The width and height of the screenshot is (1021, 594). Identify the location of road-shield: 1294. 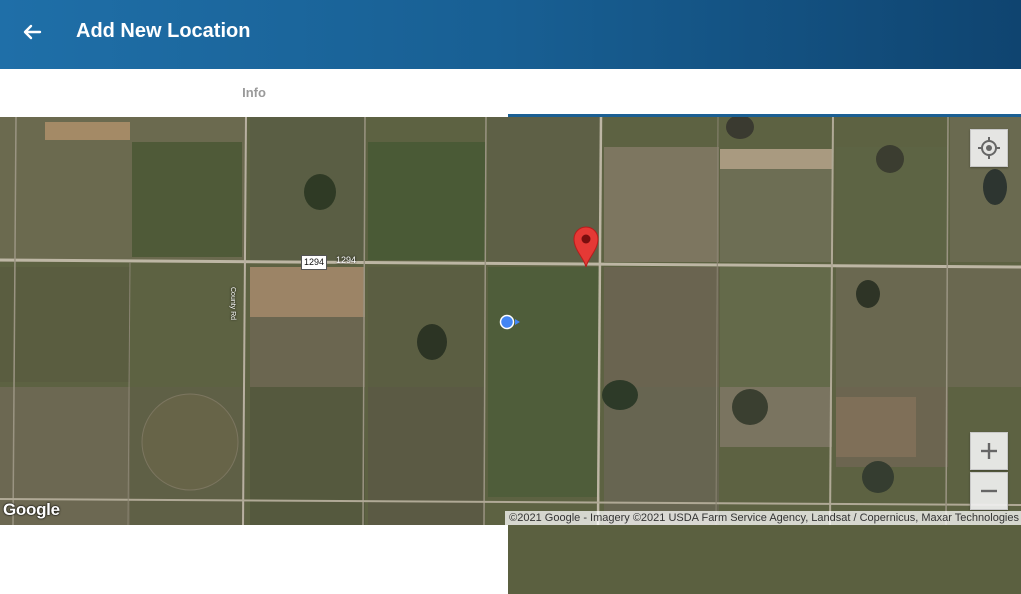
(314, 262).